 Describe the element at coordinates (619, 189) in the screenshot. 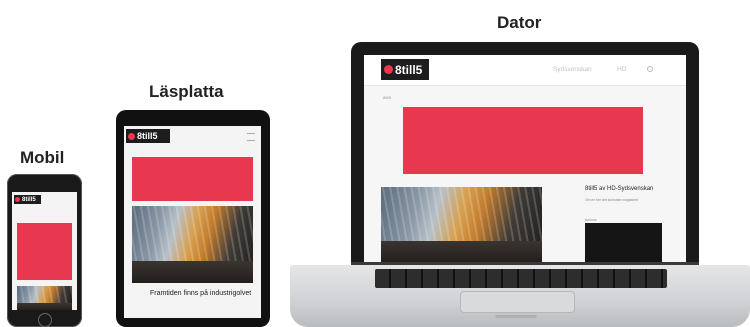

I see `sidebar-title: 8till5 av HD-Sydsvenskan` at that location.